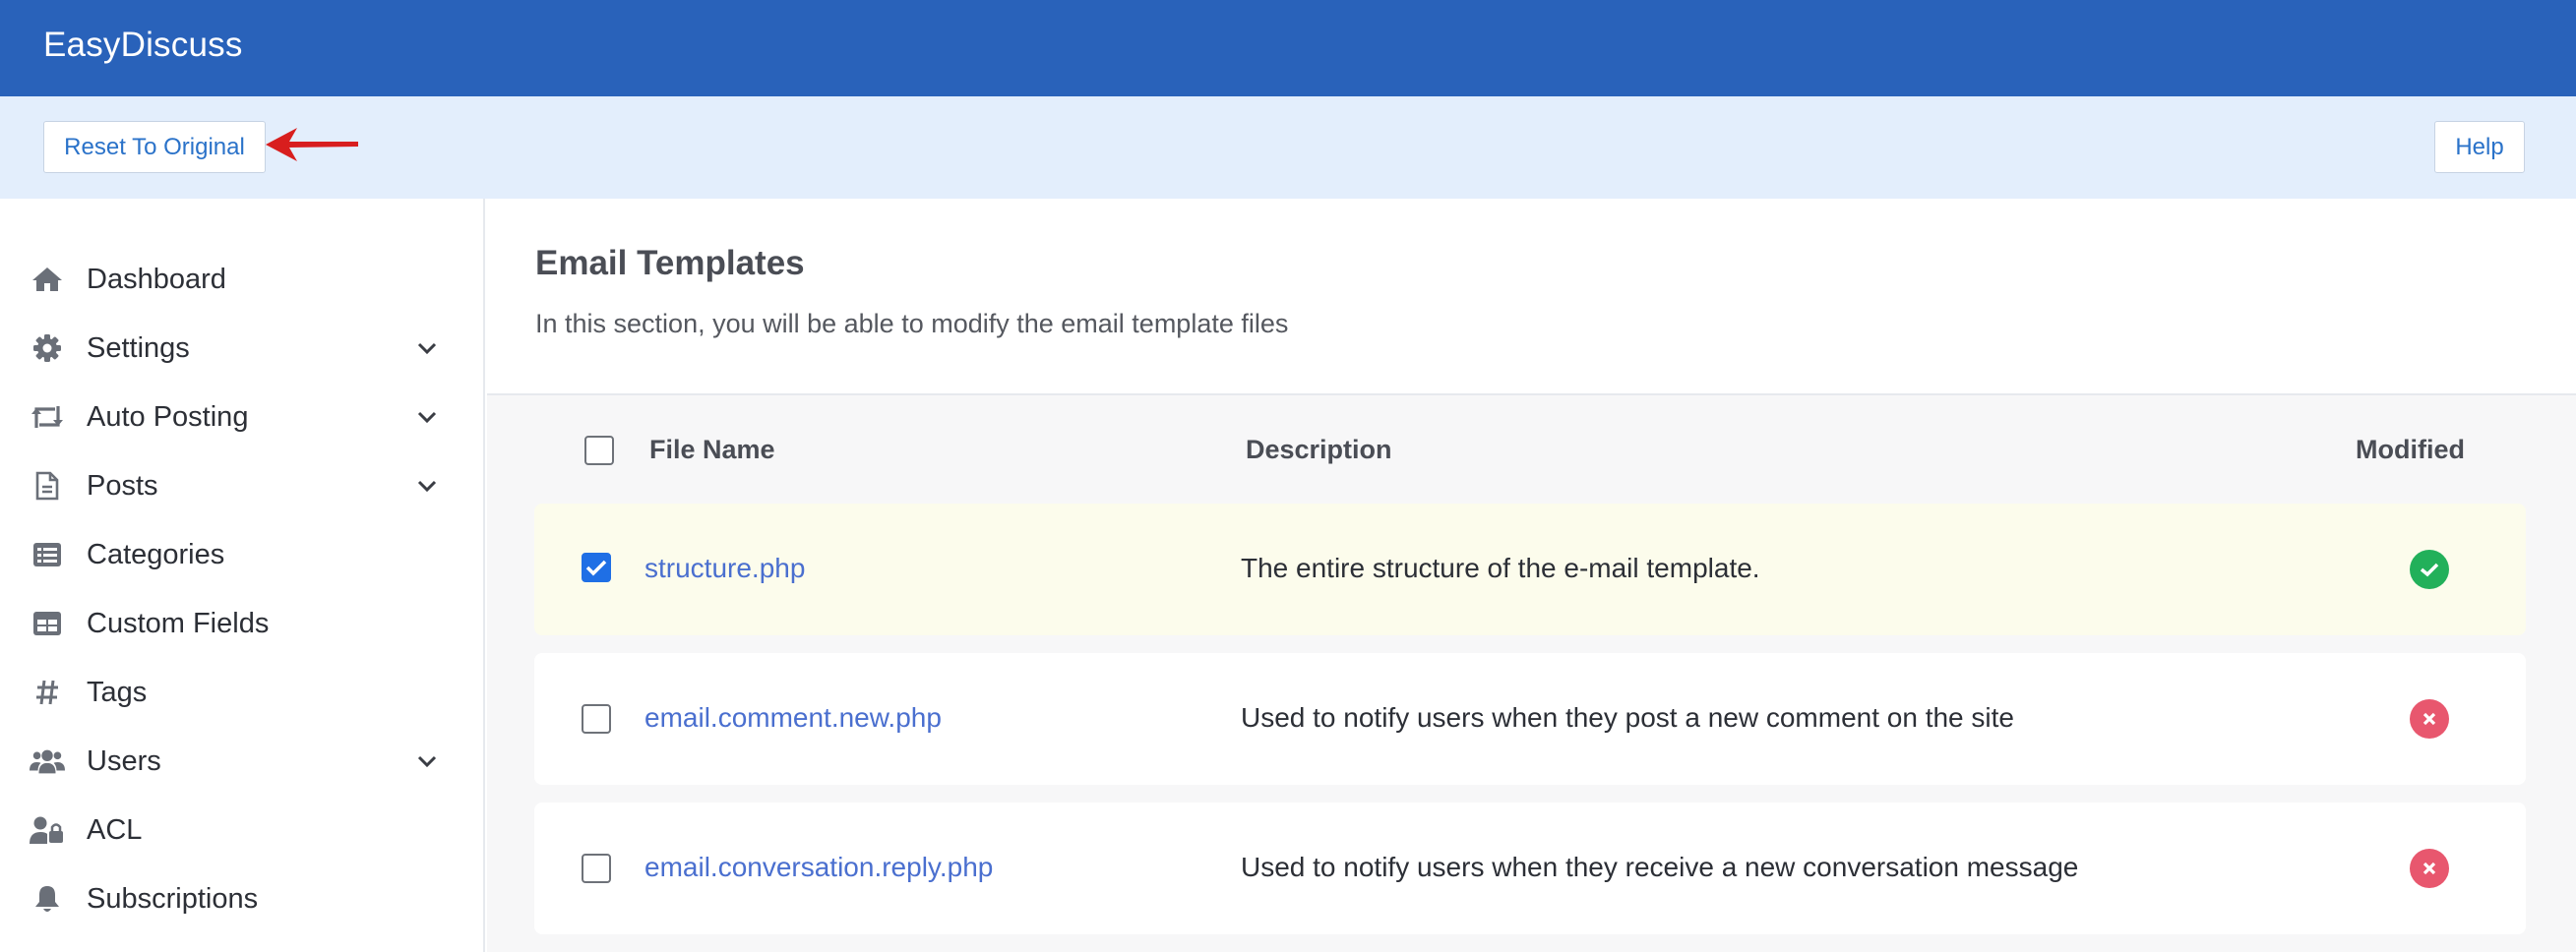 This screenshot has width=2576, height=952. Describe the element at coordinates (242, 761) in the screenshot. I see `sidebar-item-users: Users` at that location.